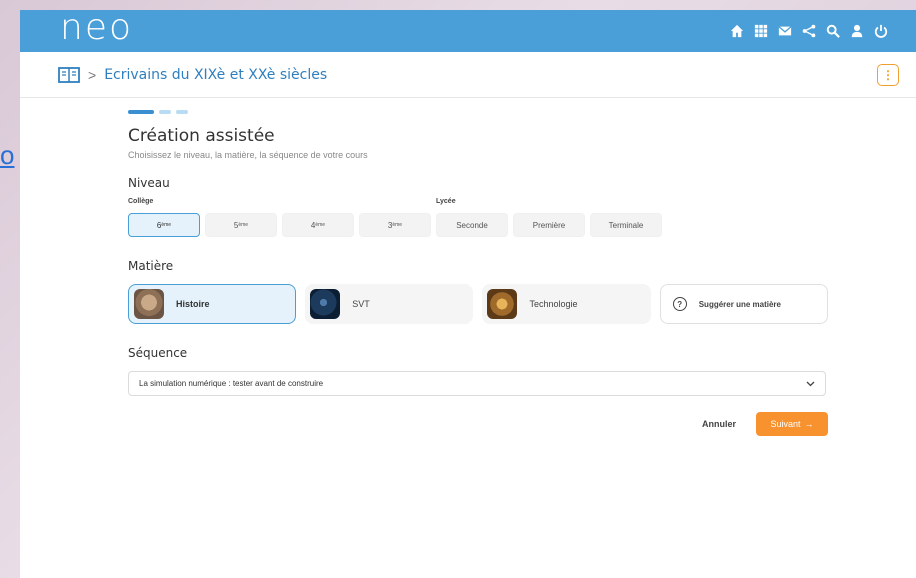 The height and width of the screenshot is (578, 916). Describe the element at coordinates (149, 304) in the screenshot. I see `histoire-thumbnail` at that location.